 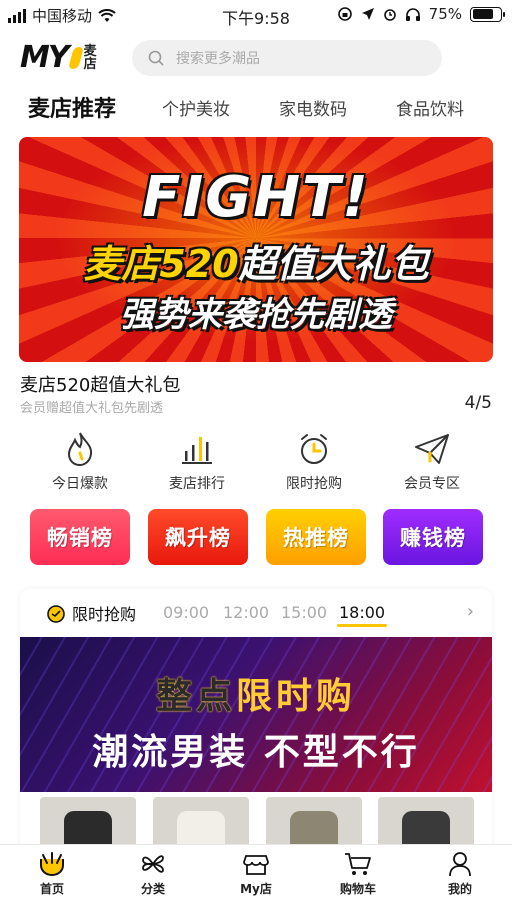 I want to click on paper-plane-icon, so click(x=432, y=449).